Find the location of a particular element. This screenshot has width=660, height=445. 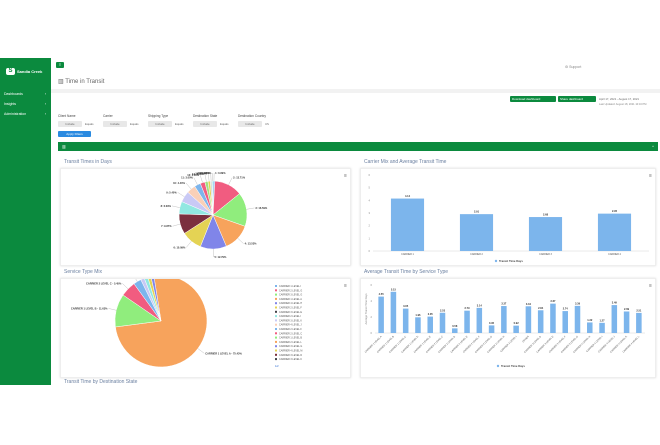

bar-data-label: 2.91 is located at coordinates (477, 212).